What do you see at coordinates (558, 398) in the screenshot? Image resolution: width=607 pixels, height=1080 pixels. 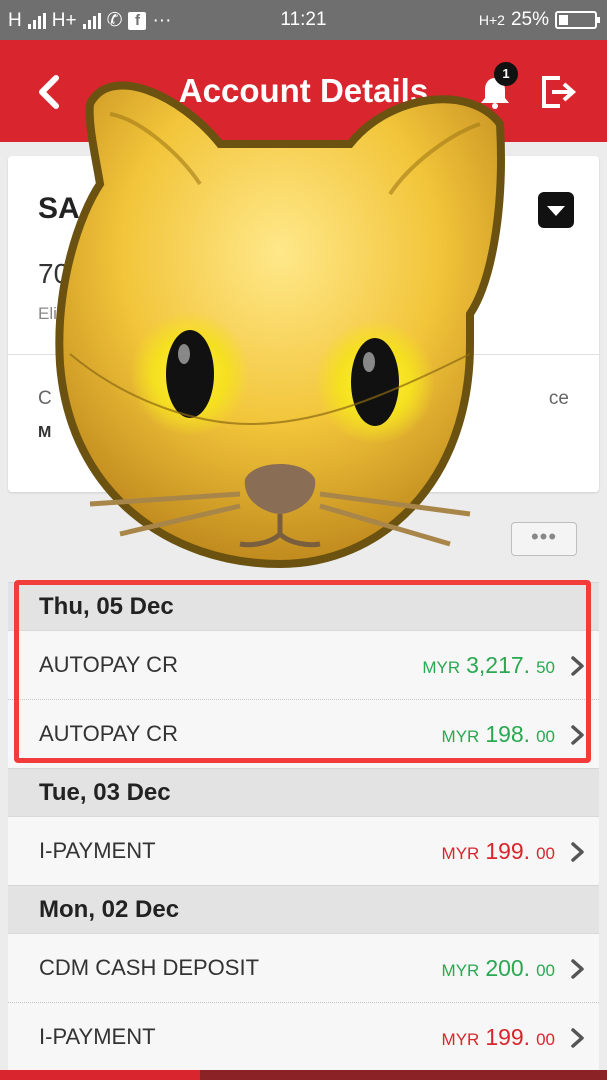 I see `balance-label-right: ce` at bounding box center [558, 398].